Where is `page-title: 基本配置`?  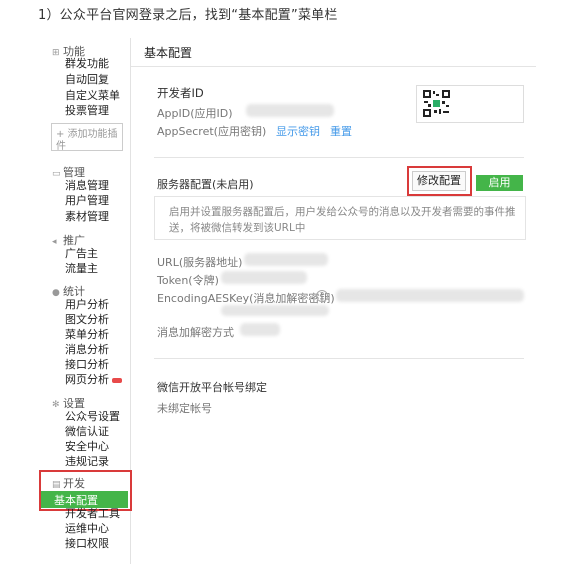 page-title: 基本配置 is located at coordinates (168, 53).